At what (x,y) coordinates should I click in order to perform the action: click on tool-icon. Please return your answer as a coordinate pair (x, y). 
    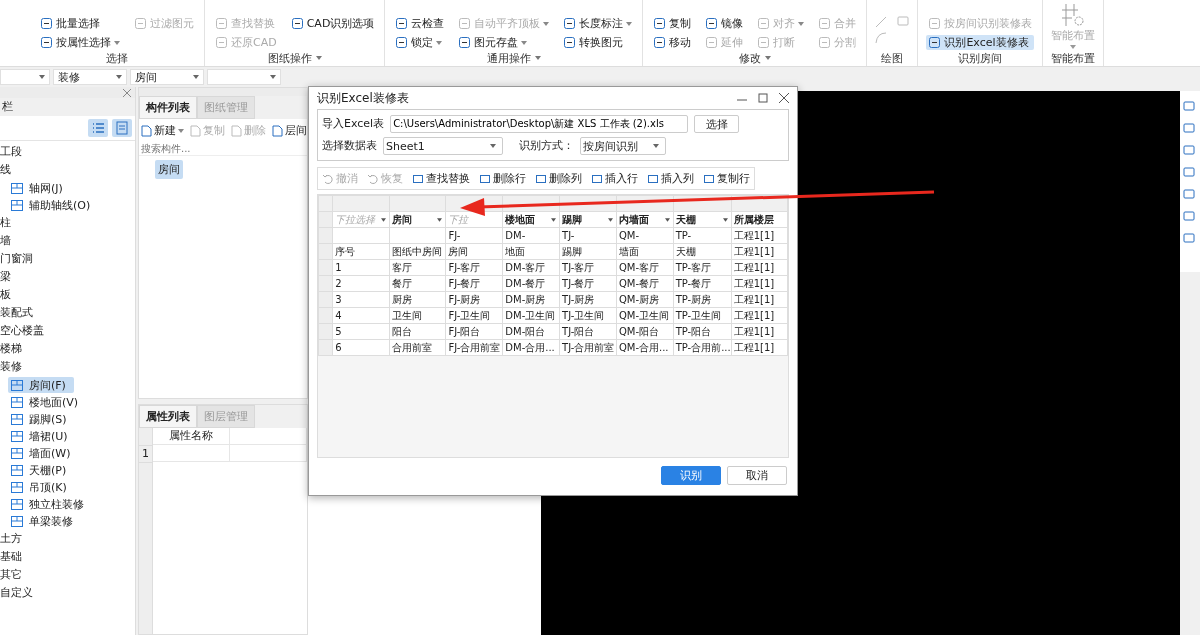
    Looking at the image, I should click on (465, 42).